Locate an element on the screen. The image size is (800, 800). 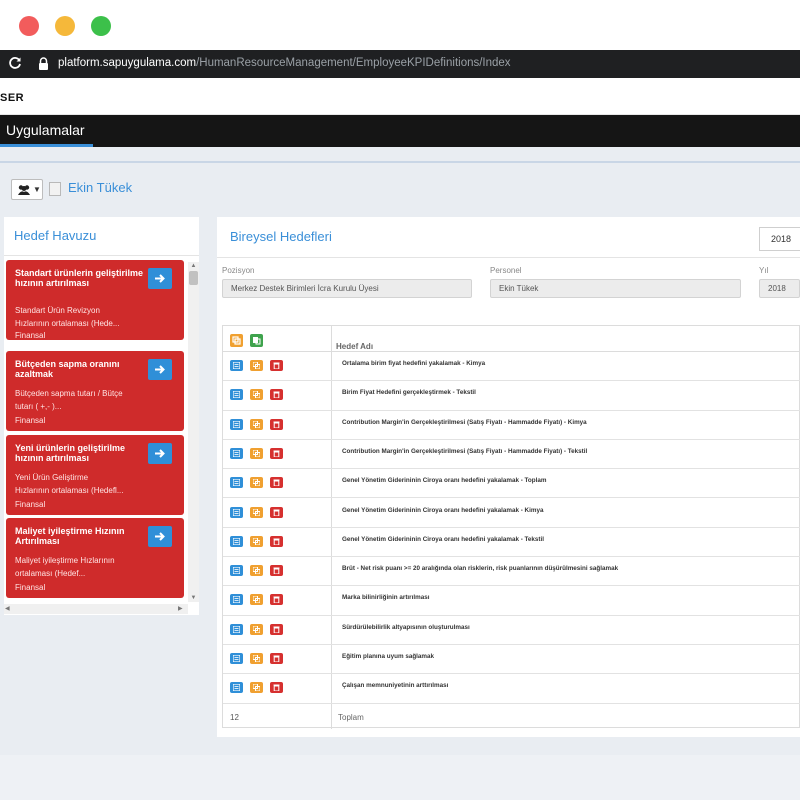
reload-icon is located at coordinates (15, 63).